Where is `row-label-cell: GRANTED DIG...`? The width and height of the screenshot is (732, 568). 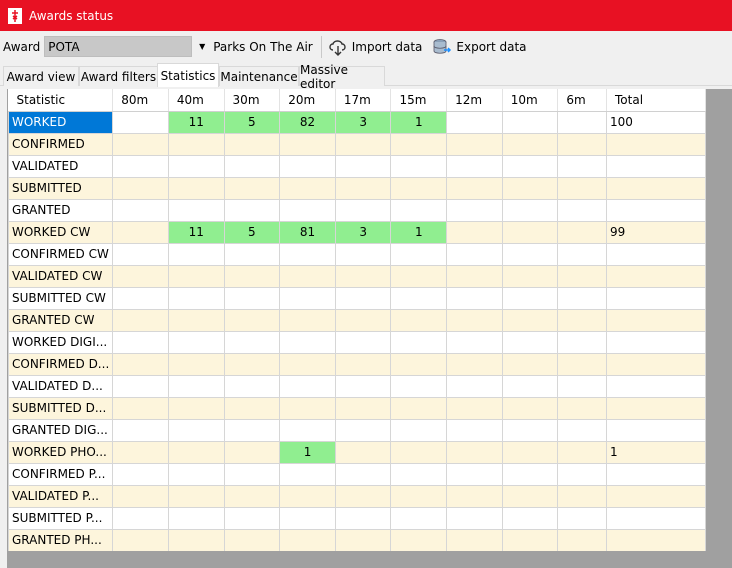 row-label-cell: GRANTED DIG... is located at coordinates (60, 430).